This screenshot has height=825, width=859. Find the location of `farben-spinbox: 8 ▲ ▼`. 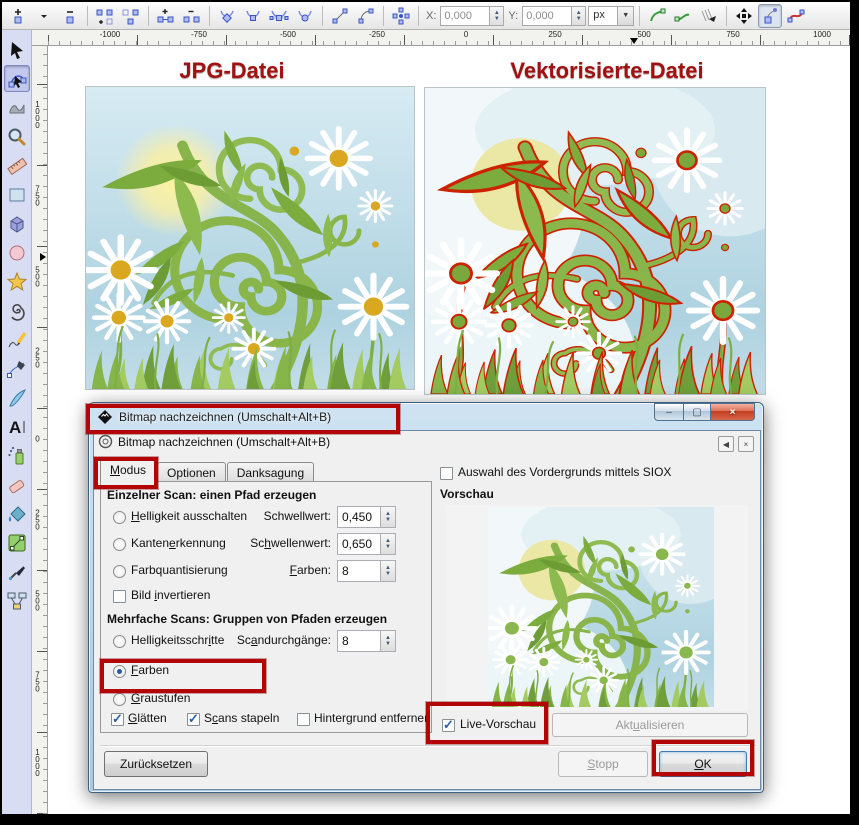

farben-spinbox: 8 ▲ ▼ is located at coordinates (366, 571).